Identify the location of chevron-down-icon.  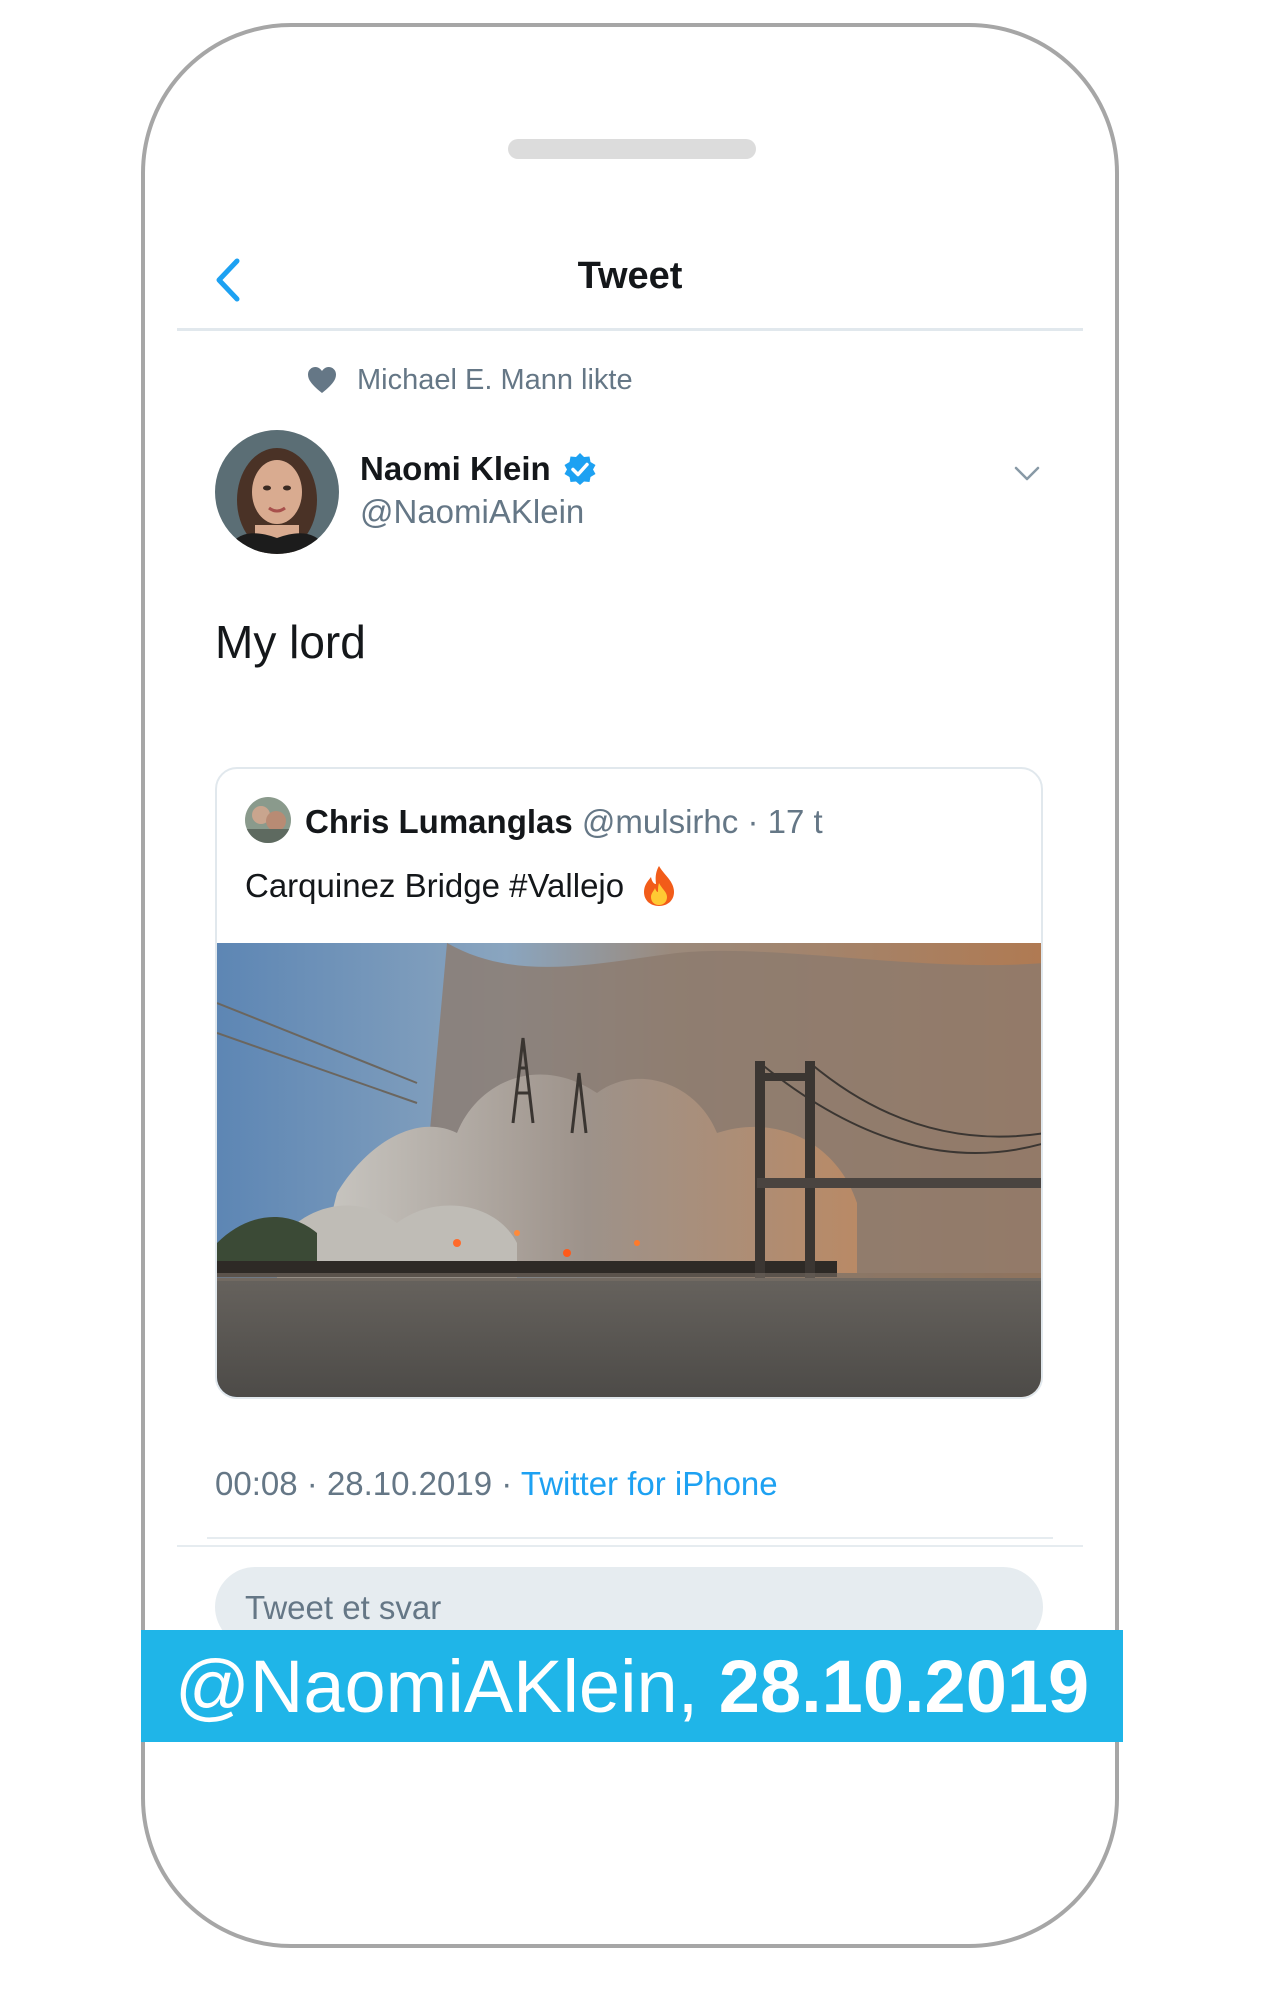
(1027, 473).